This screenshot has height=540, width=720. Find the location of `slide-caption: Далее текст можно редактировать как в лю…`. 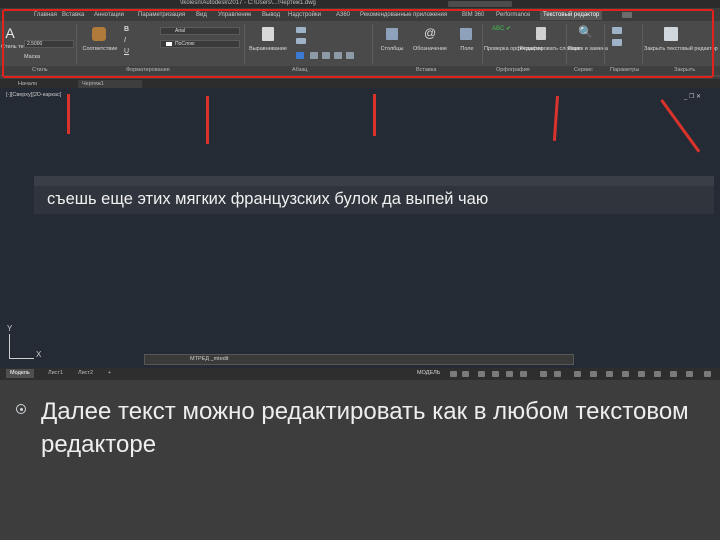

slide-caption: Далее текст можно редактировать как в лю… is located at coordinates (365, 428).